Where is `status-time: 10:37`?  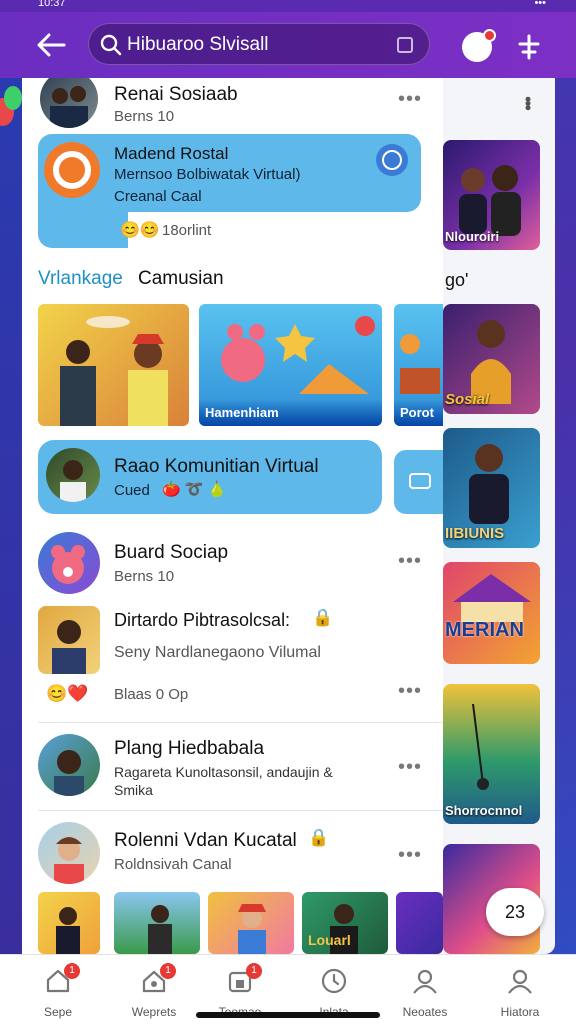
status-time: 10:37 is located at coordinates (52, 4).